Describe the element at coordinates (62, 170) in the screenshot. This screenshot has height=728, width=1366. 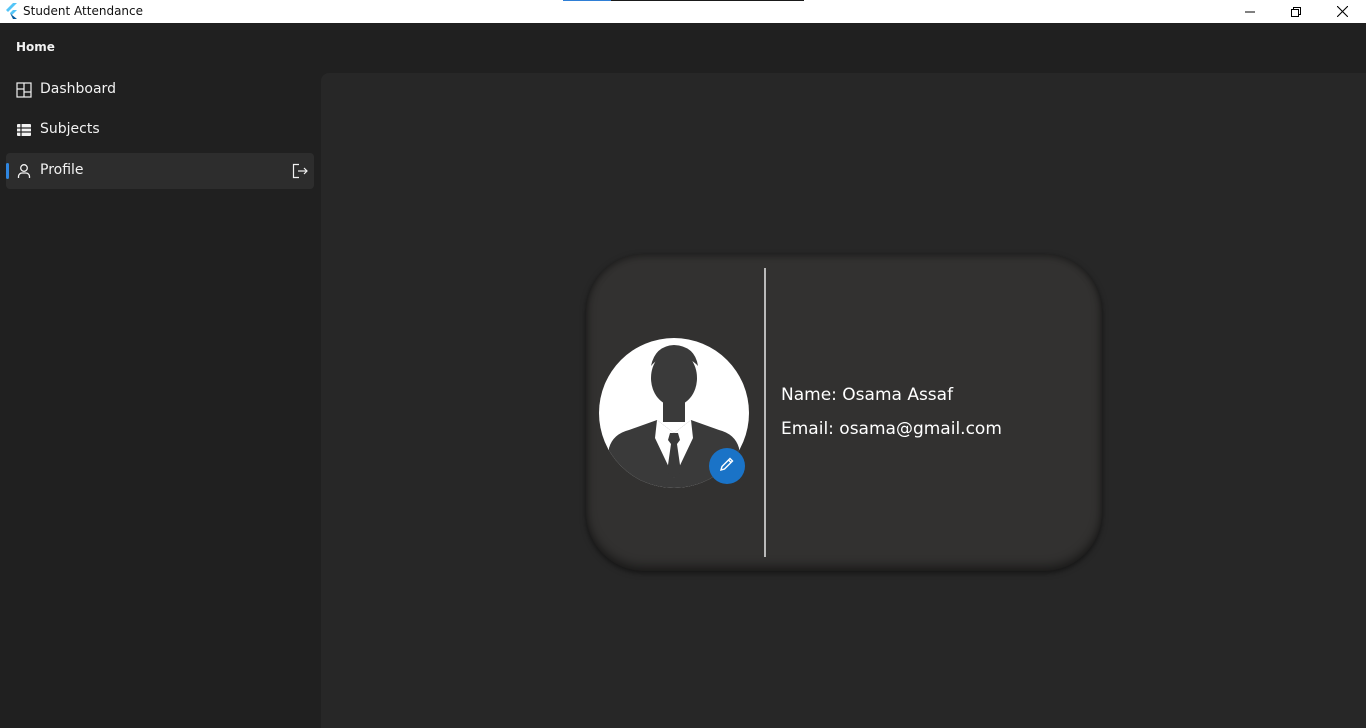
I see `sidebar-item-label: Profile` at that location.